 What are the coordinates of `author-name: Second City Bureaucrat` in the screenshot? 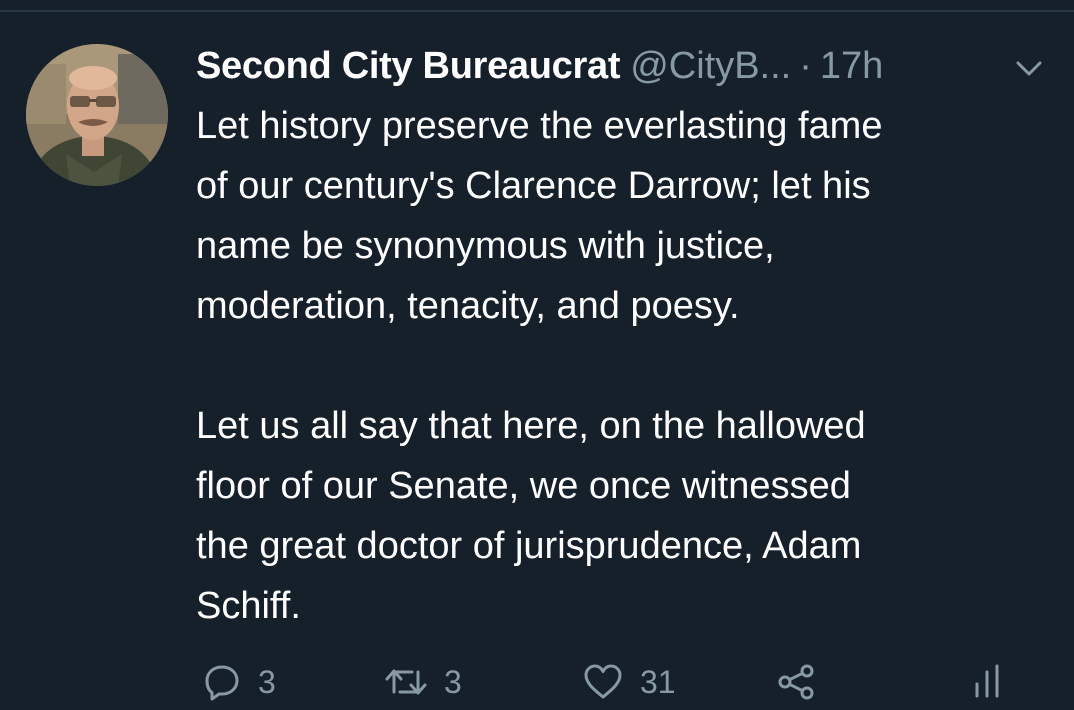 It's located at (408, 66).